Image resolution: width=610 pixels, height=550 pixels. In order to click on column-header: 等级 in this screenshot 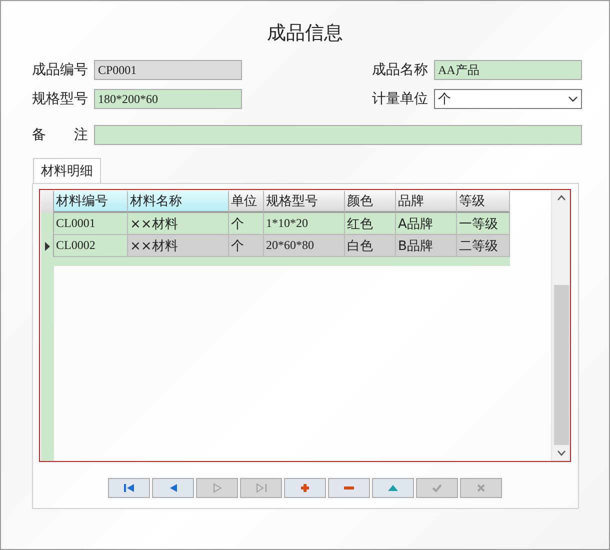, I will do `click(483, 202)`.